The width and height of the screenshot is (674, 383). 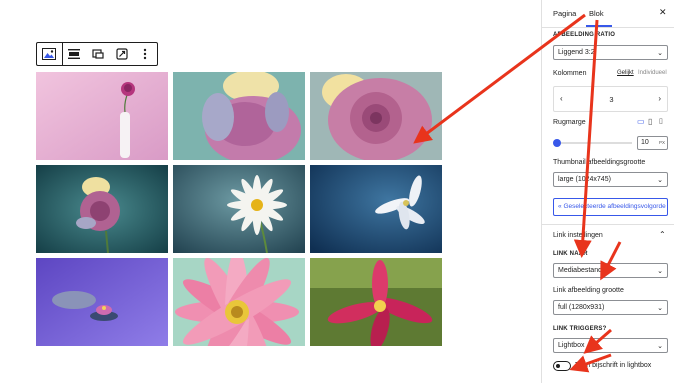 What do you see at coordinates (588, 290) in the screenshot?
I see `link-image-size-label: Link afbeelding grootte` at bounding box center [588, 290].